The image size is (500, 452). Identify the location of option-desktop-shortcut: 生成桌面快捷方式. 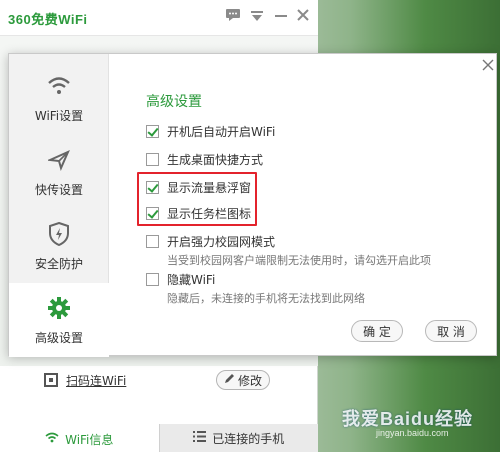
(204, 159).